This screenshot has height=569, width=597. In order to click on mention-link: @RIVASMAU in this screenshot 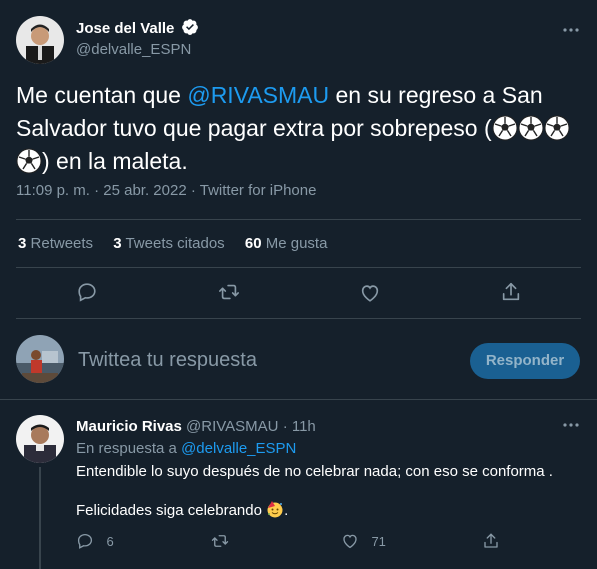, I will do `click(258, 95)`.